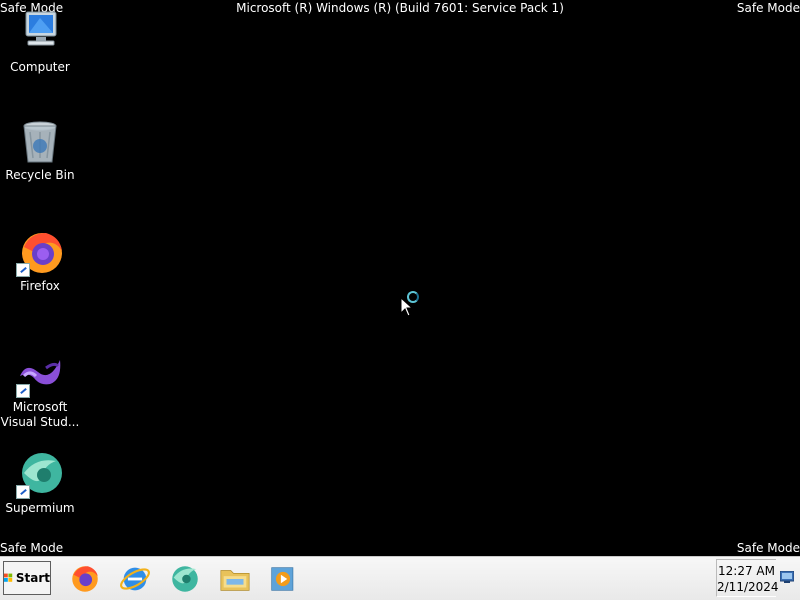 Image resolution: width=800 pixels, height=600 pixels. I want to click on supermium-icon, so click(40, 475).